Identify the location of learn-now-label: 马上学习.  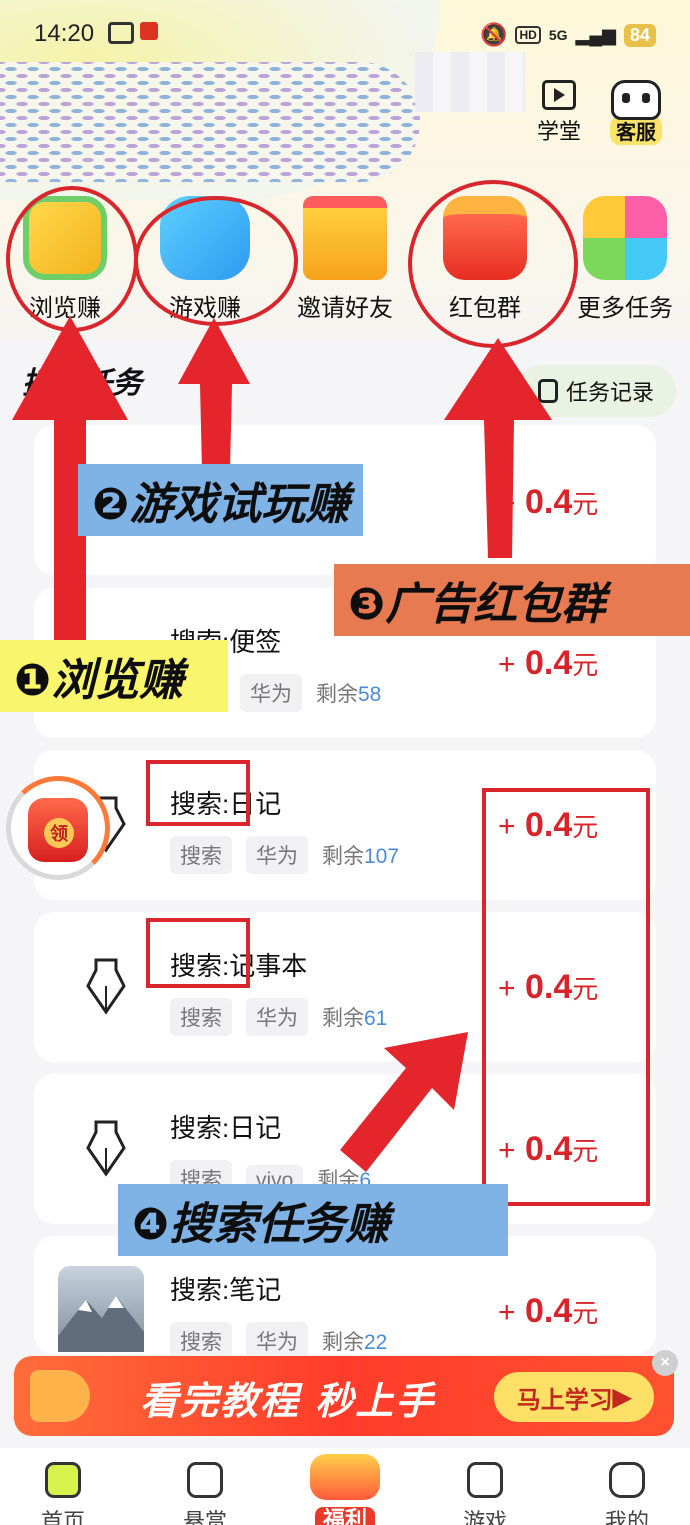
(564, 1400).